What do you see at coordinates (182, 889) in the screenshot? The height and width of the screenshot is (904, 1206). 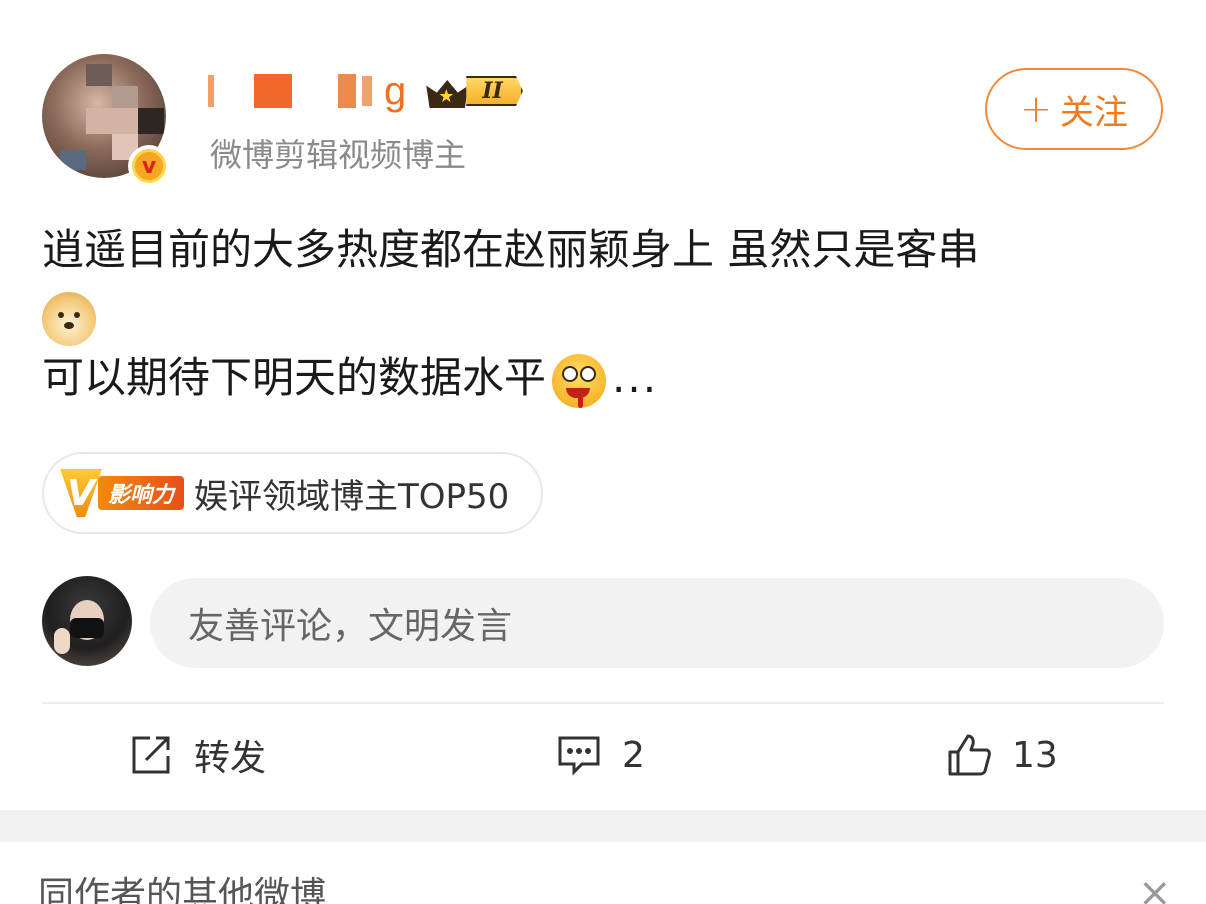 I see `more-from-author-title: 同作者的其他微博` at bounding box center [182, 889].